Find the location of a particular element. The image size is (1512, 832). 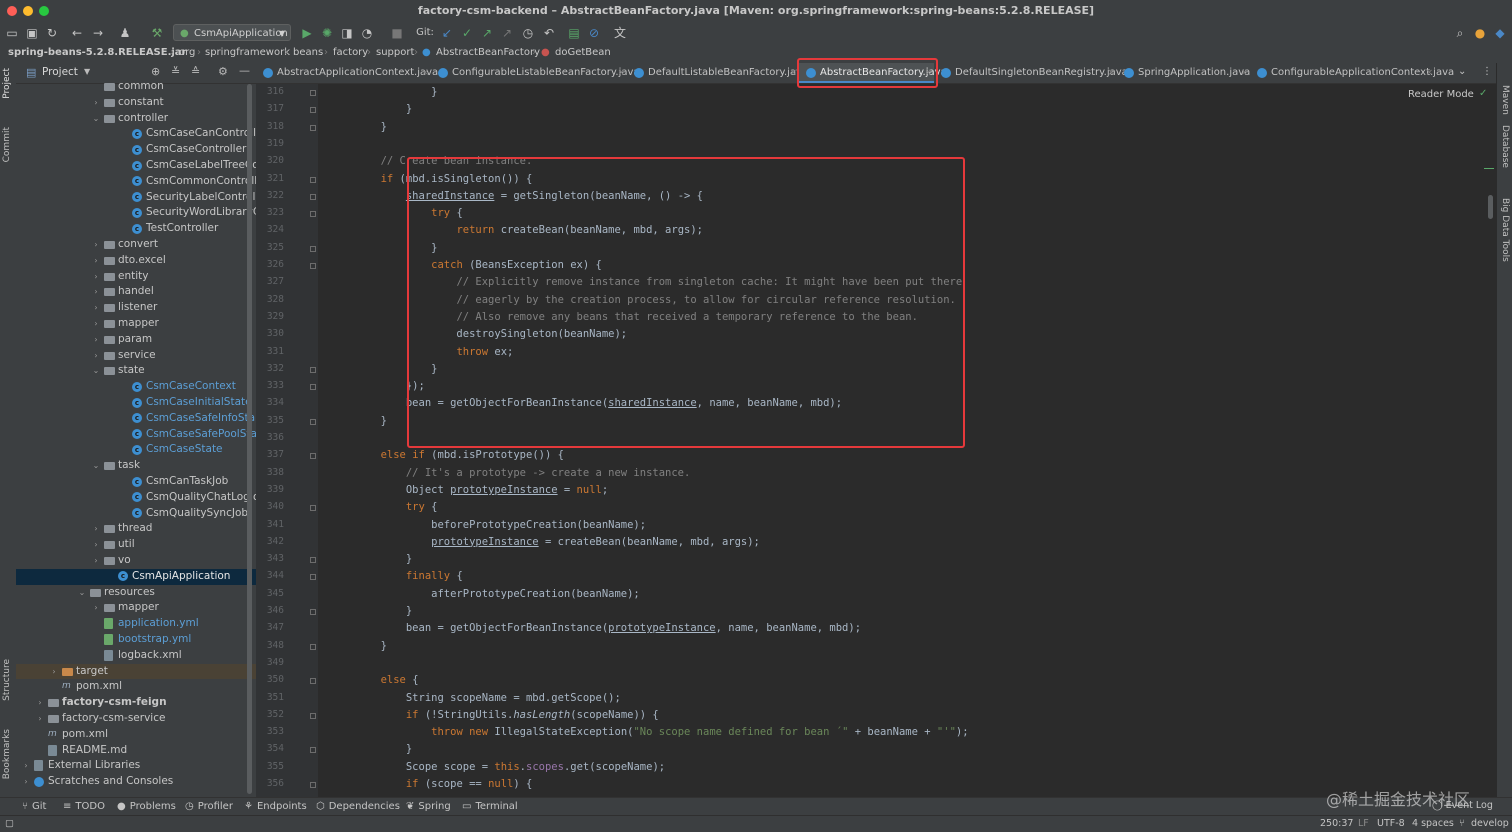

tree-item: bootstrap.yml is located at coordinates (136, 640).